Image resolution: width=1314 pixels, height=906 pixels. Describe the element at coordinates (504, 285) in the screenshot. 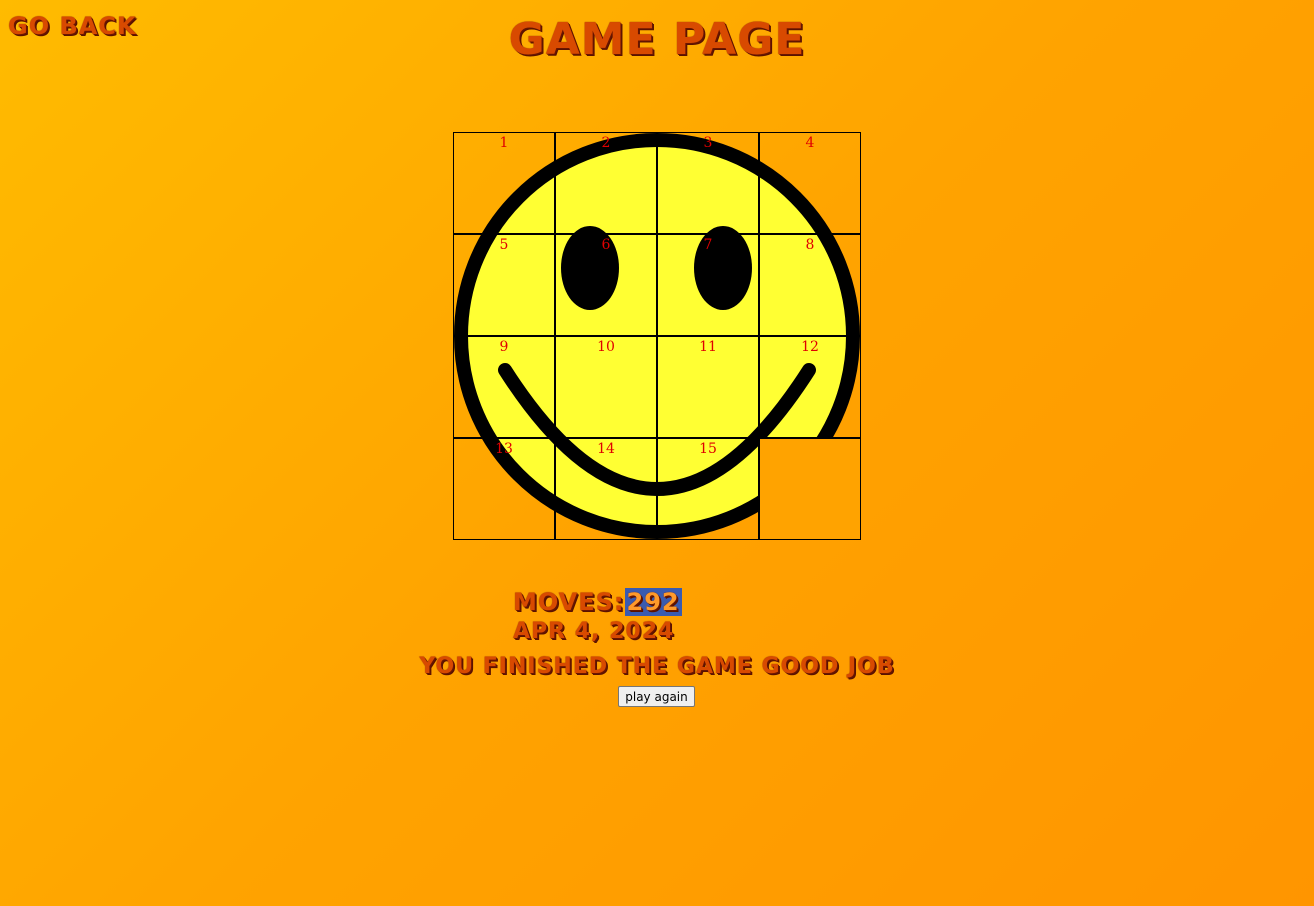

I see `puzzle-tile: 5` at that location.